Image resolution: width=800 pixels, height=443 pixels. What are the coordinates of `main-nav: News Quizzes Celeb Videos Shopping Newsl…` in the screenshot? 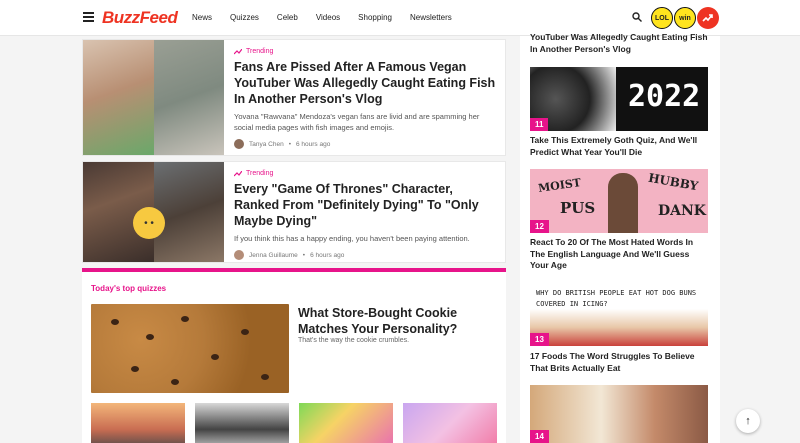 It's located at (331, 17).